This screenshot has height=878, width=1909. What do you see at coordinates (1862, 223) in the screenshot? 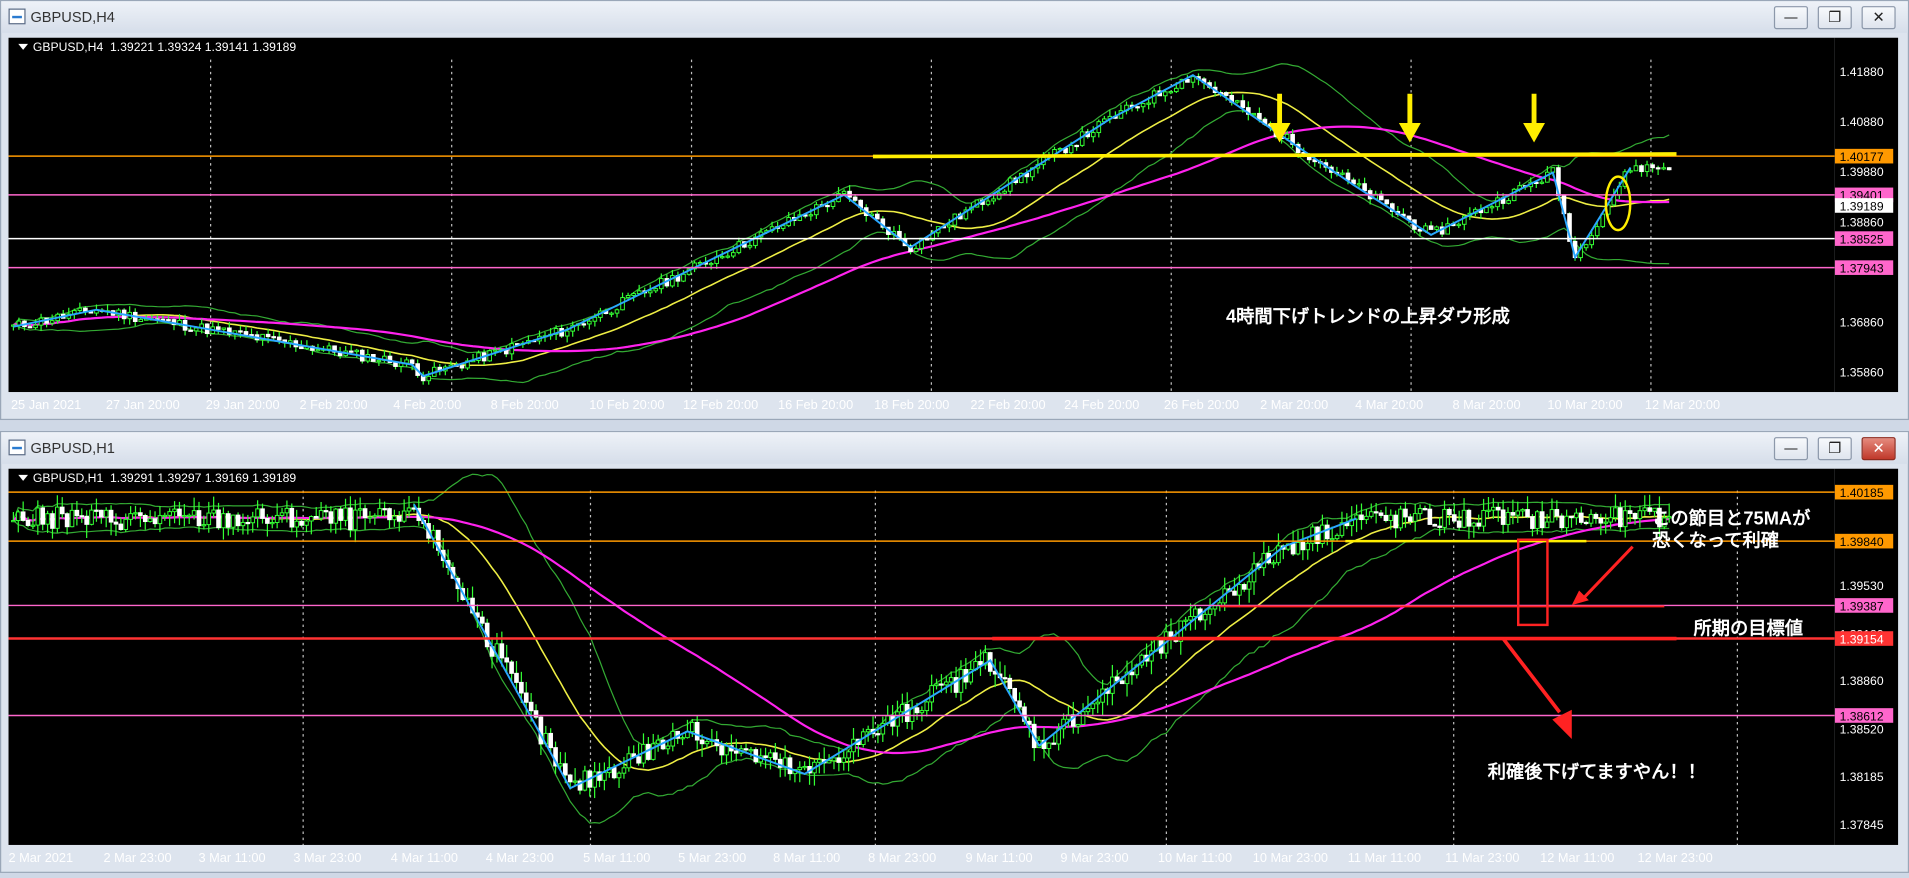
I see `price-label: 1.38860` at bounding box center [1862, 223].